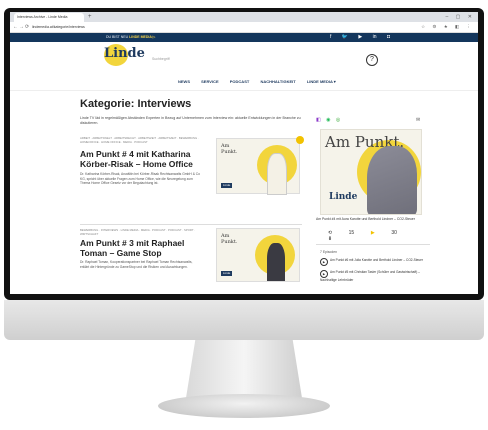  Describe the element at coordinates (300, 140) in the screenshot. I see `podcast-sticker-icon` at that location.